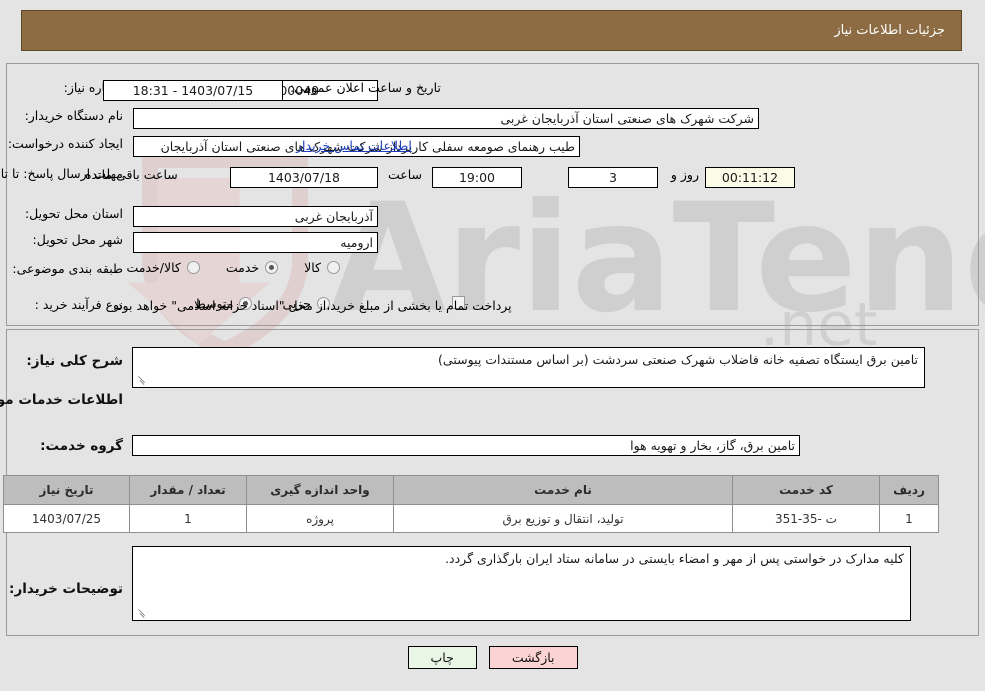  I want to click on countdown-wrap: 00:11:12, so click(750, 177).